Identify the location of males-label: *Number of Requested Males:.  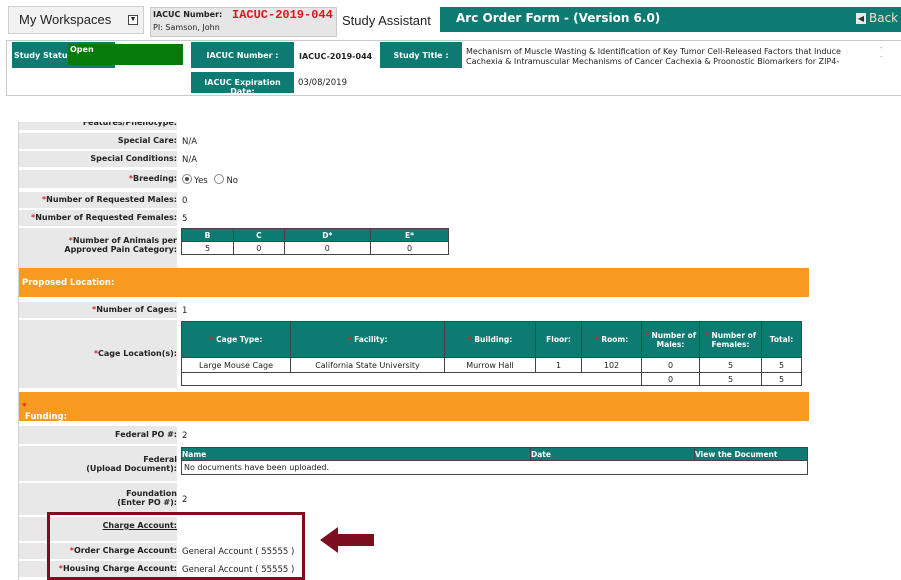
(98, 200).